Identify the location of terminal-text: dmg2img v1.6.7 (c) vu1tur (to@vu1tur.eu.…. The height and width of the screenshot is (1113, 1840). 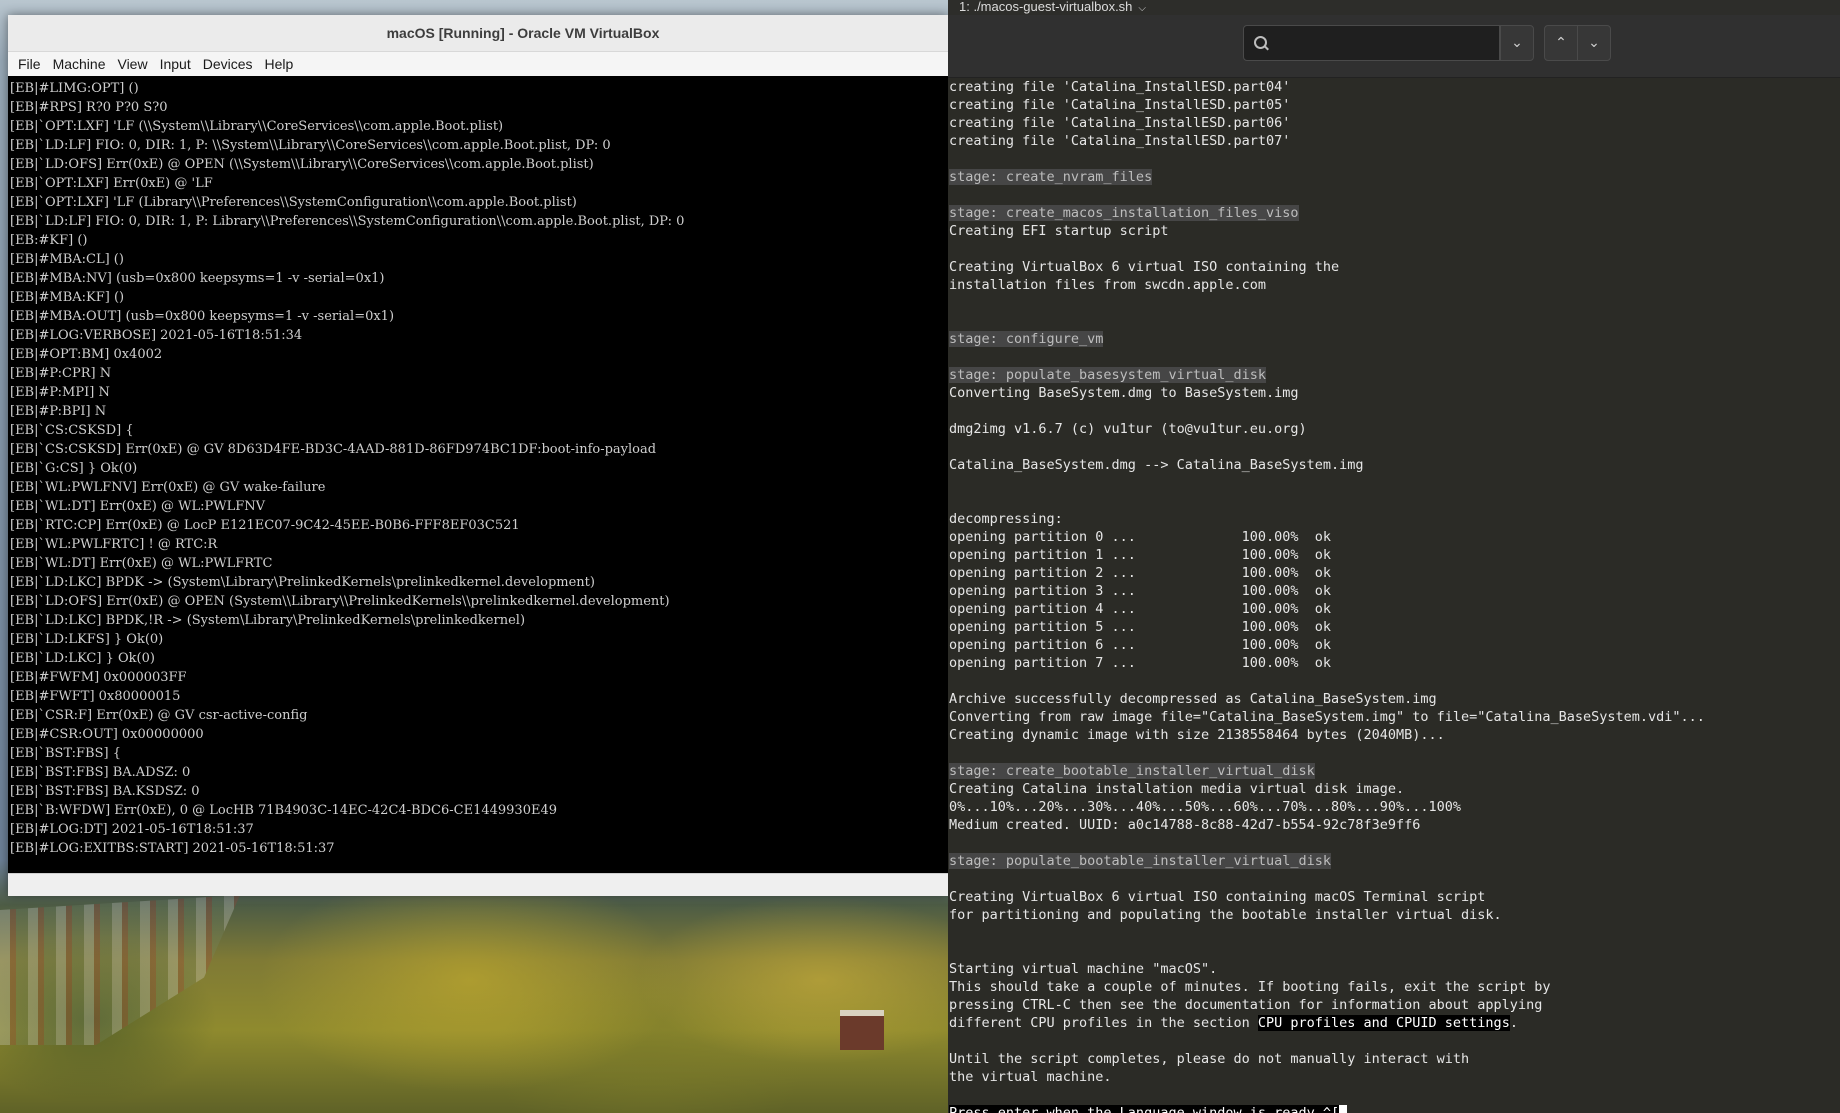
(1128, 429).